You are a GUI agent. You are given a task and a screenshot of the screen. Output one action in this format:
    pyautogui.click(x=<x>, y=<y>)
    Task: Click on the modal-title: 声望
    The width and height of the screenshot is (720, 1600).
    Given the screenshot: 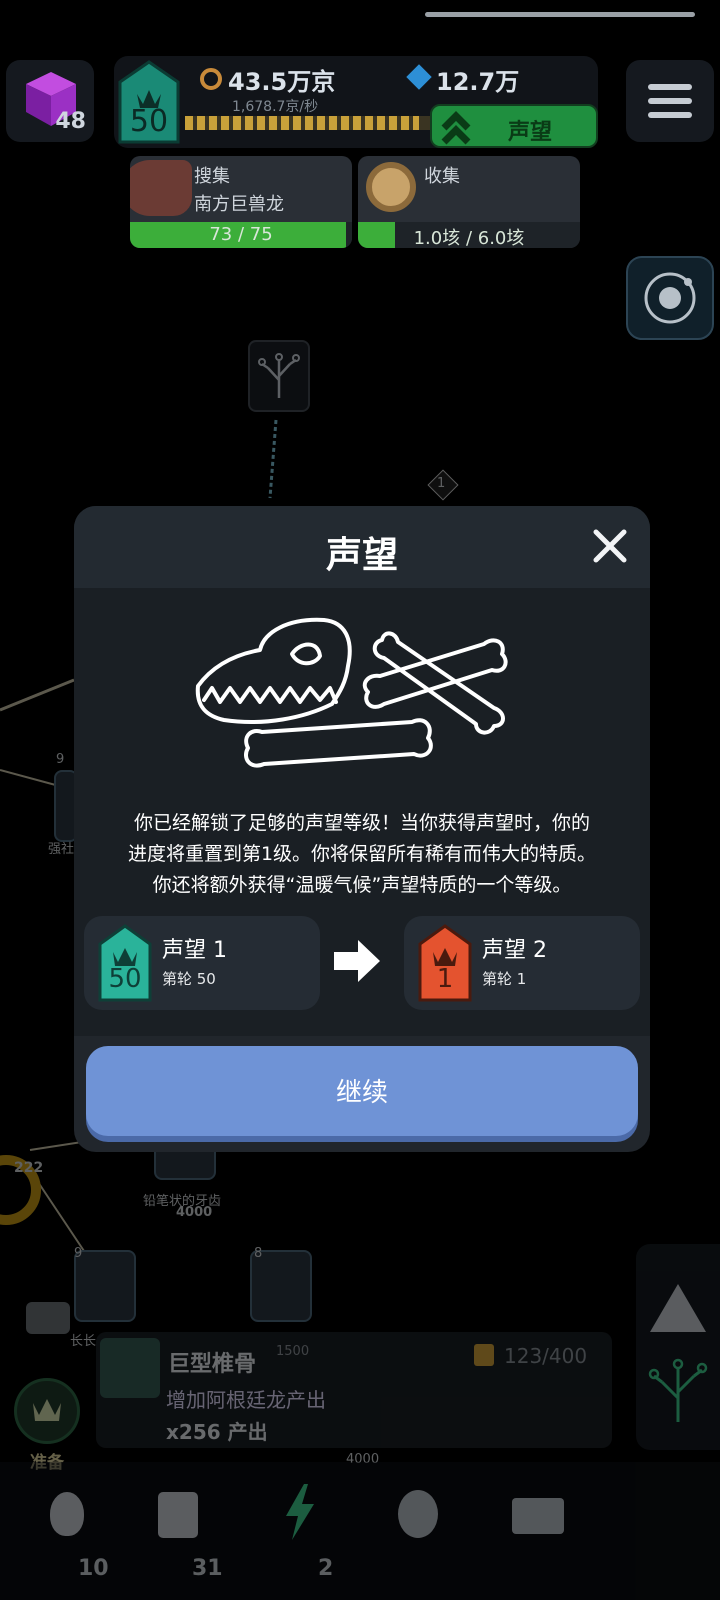 What is the action you would take?
    pyautogui.click(x=361, y=555)
    